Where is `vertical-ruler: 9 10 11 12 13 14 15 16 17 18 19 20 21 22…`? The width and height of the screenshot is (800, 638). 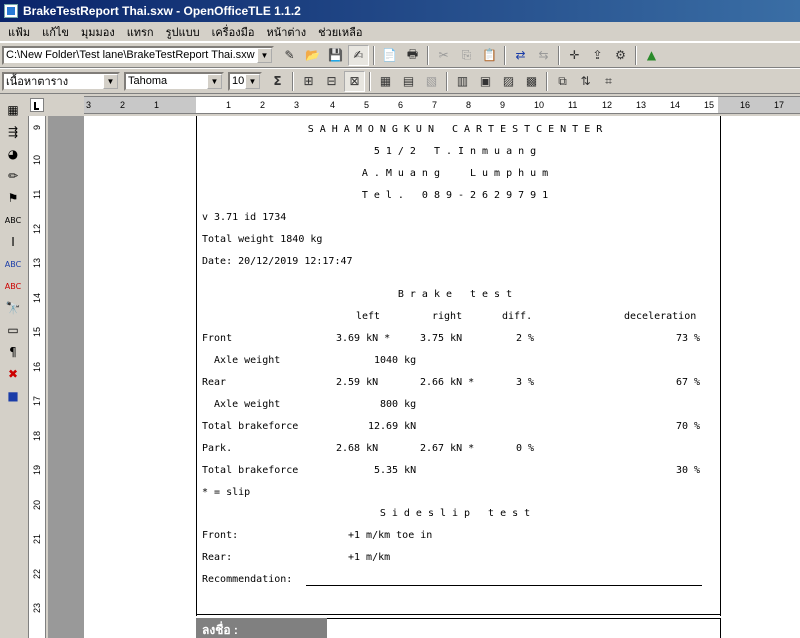 vertical-ruler: 9 10 11 12 13 14 15 16 17 18 19 20 21 22… is located at coordinates (37, 377).